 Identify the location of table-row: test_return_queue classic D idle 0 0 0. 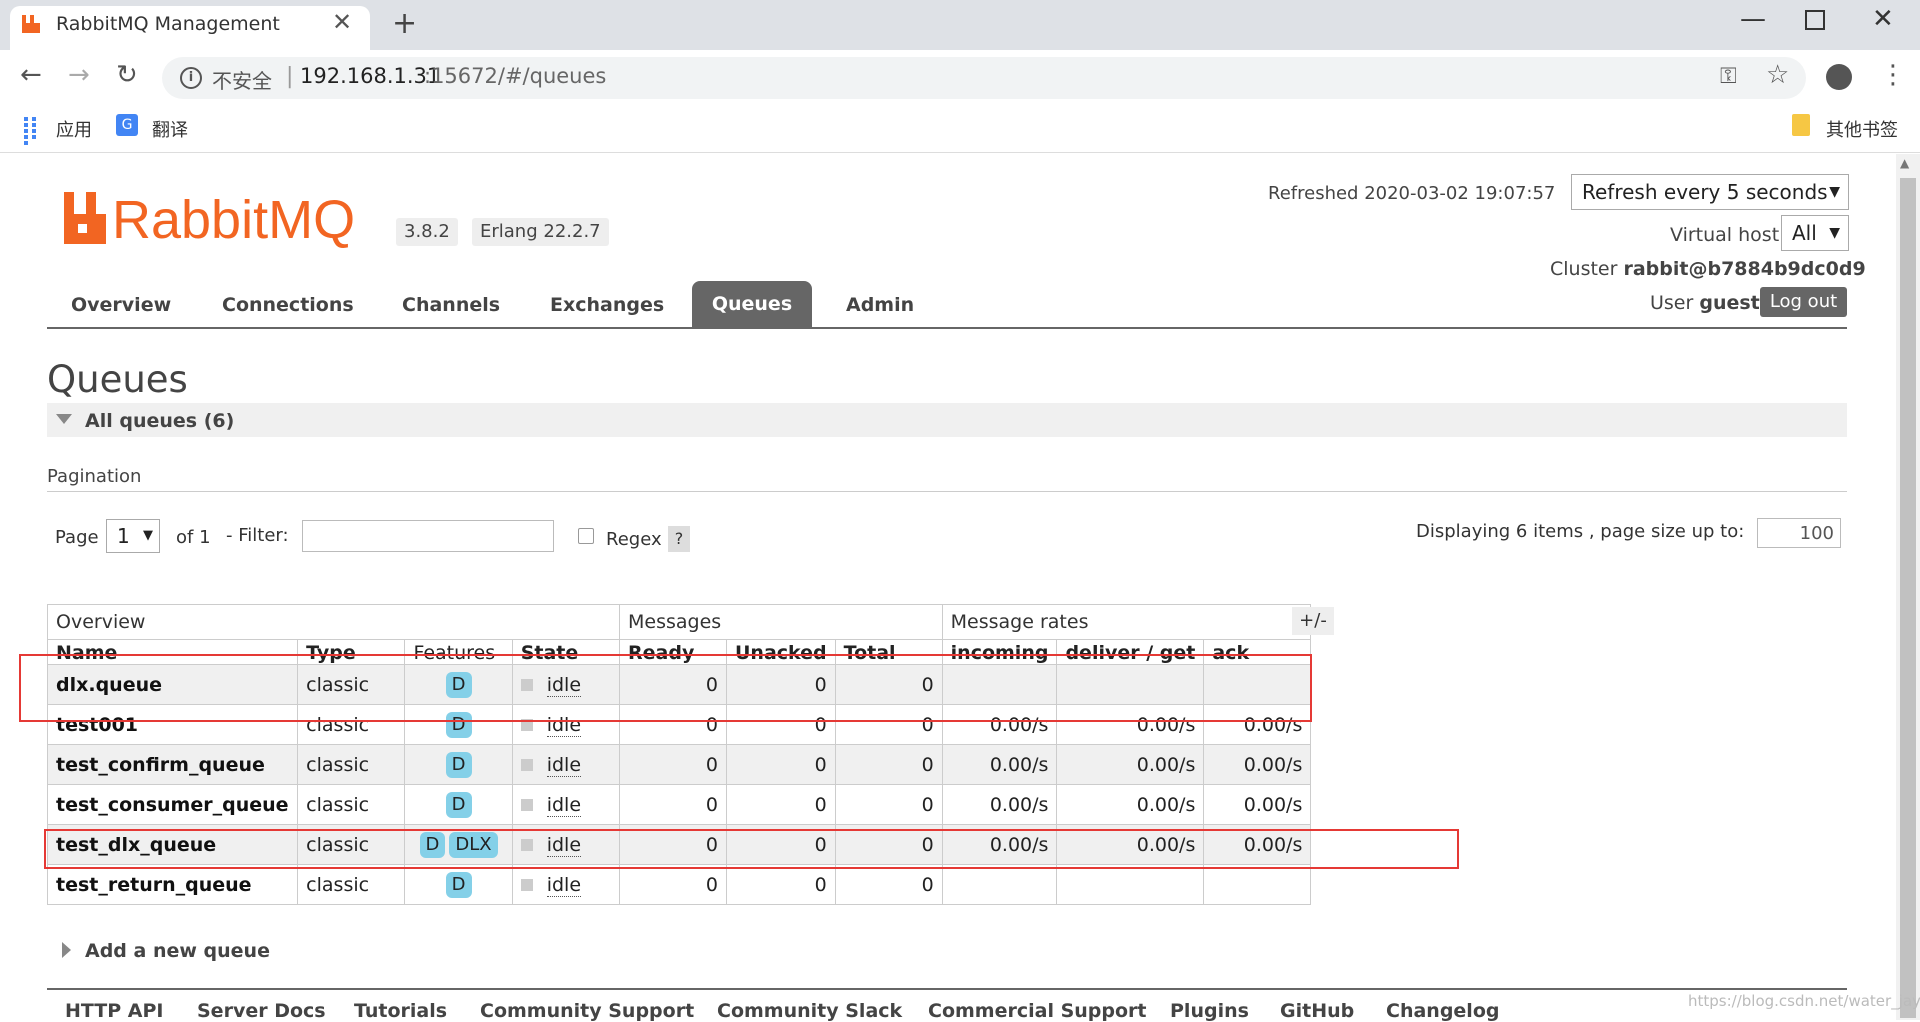
(679, 884).